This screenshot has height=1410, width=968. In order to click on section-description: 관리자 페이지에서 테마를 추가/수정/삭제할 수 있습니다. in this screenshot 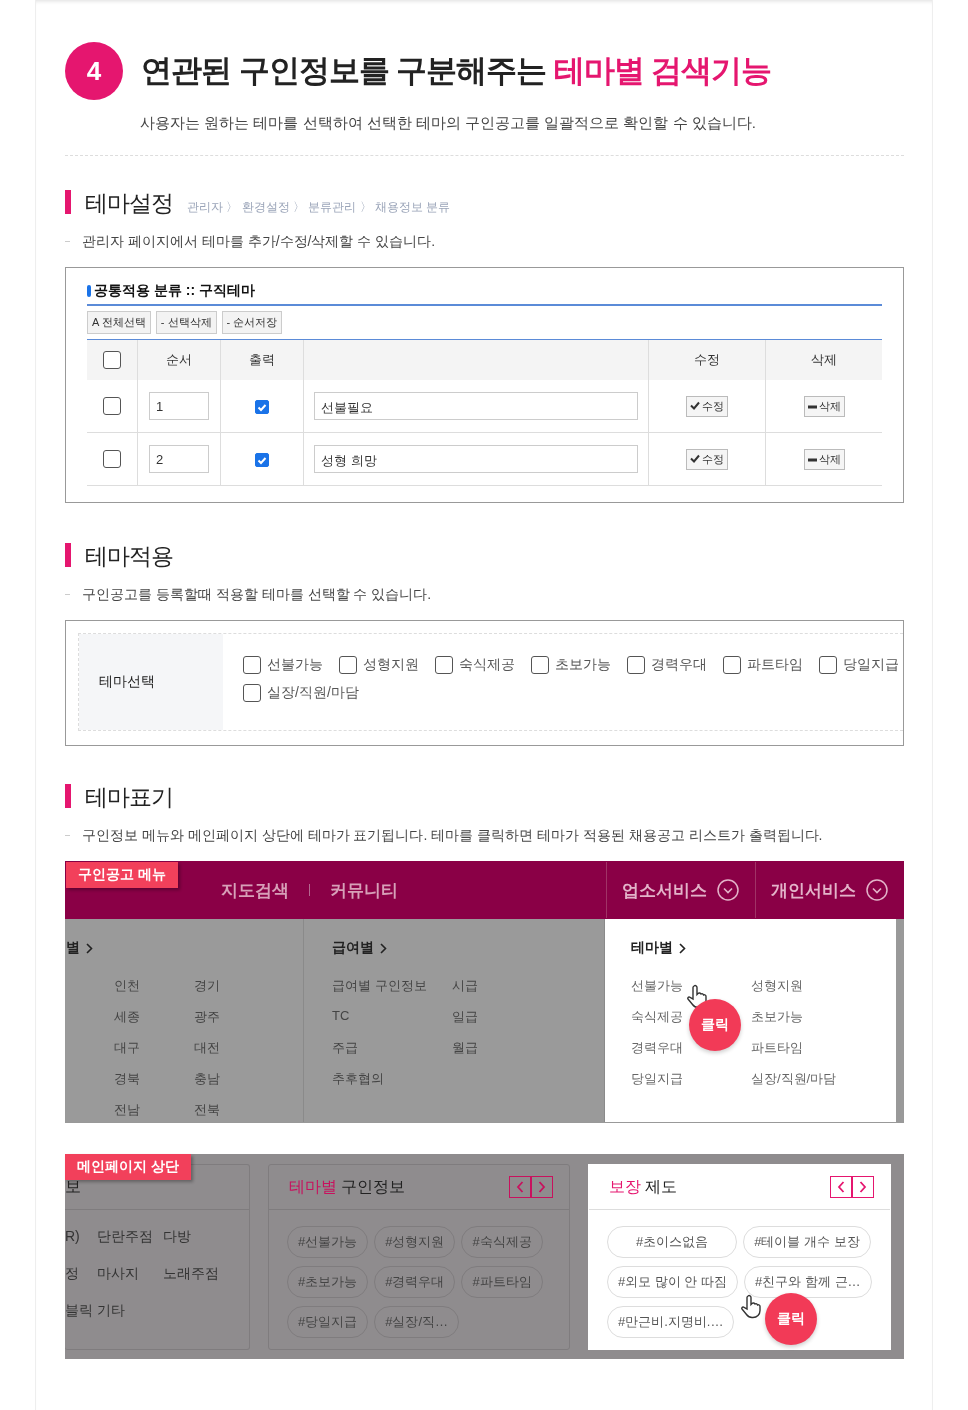, I will do `click(259, 242)`.